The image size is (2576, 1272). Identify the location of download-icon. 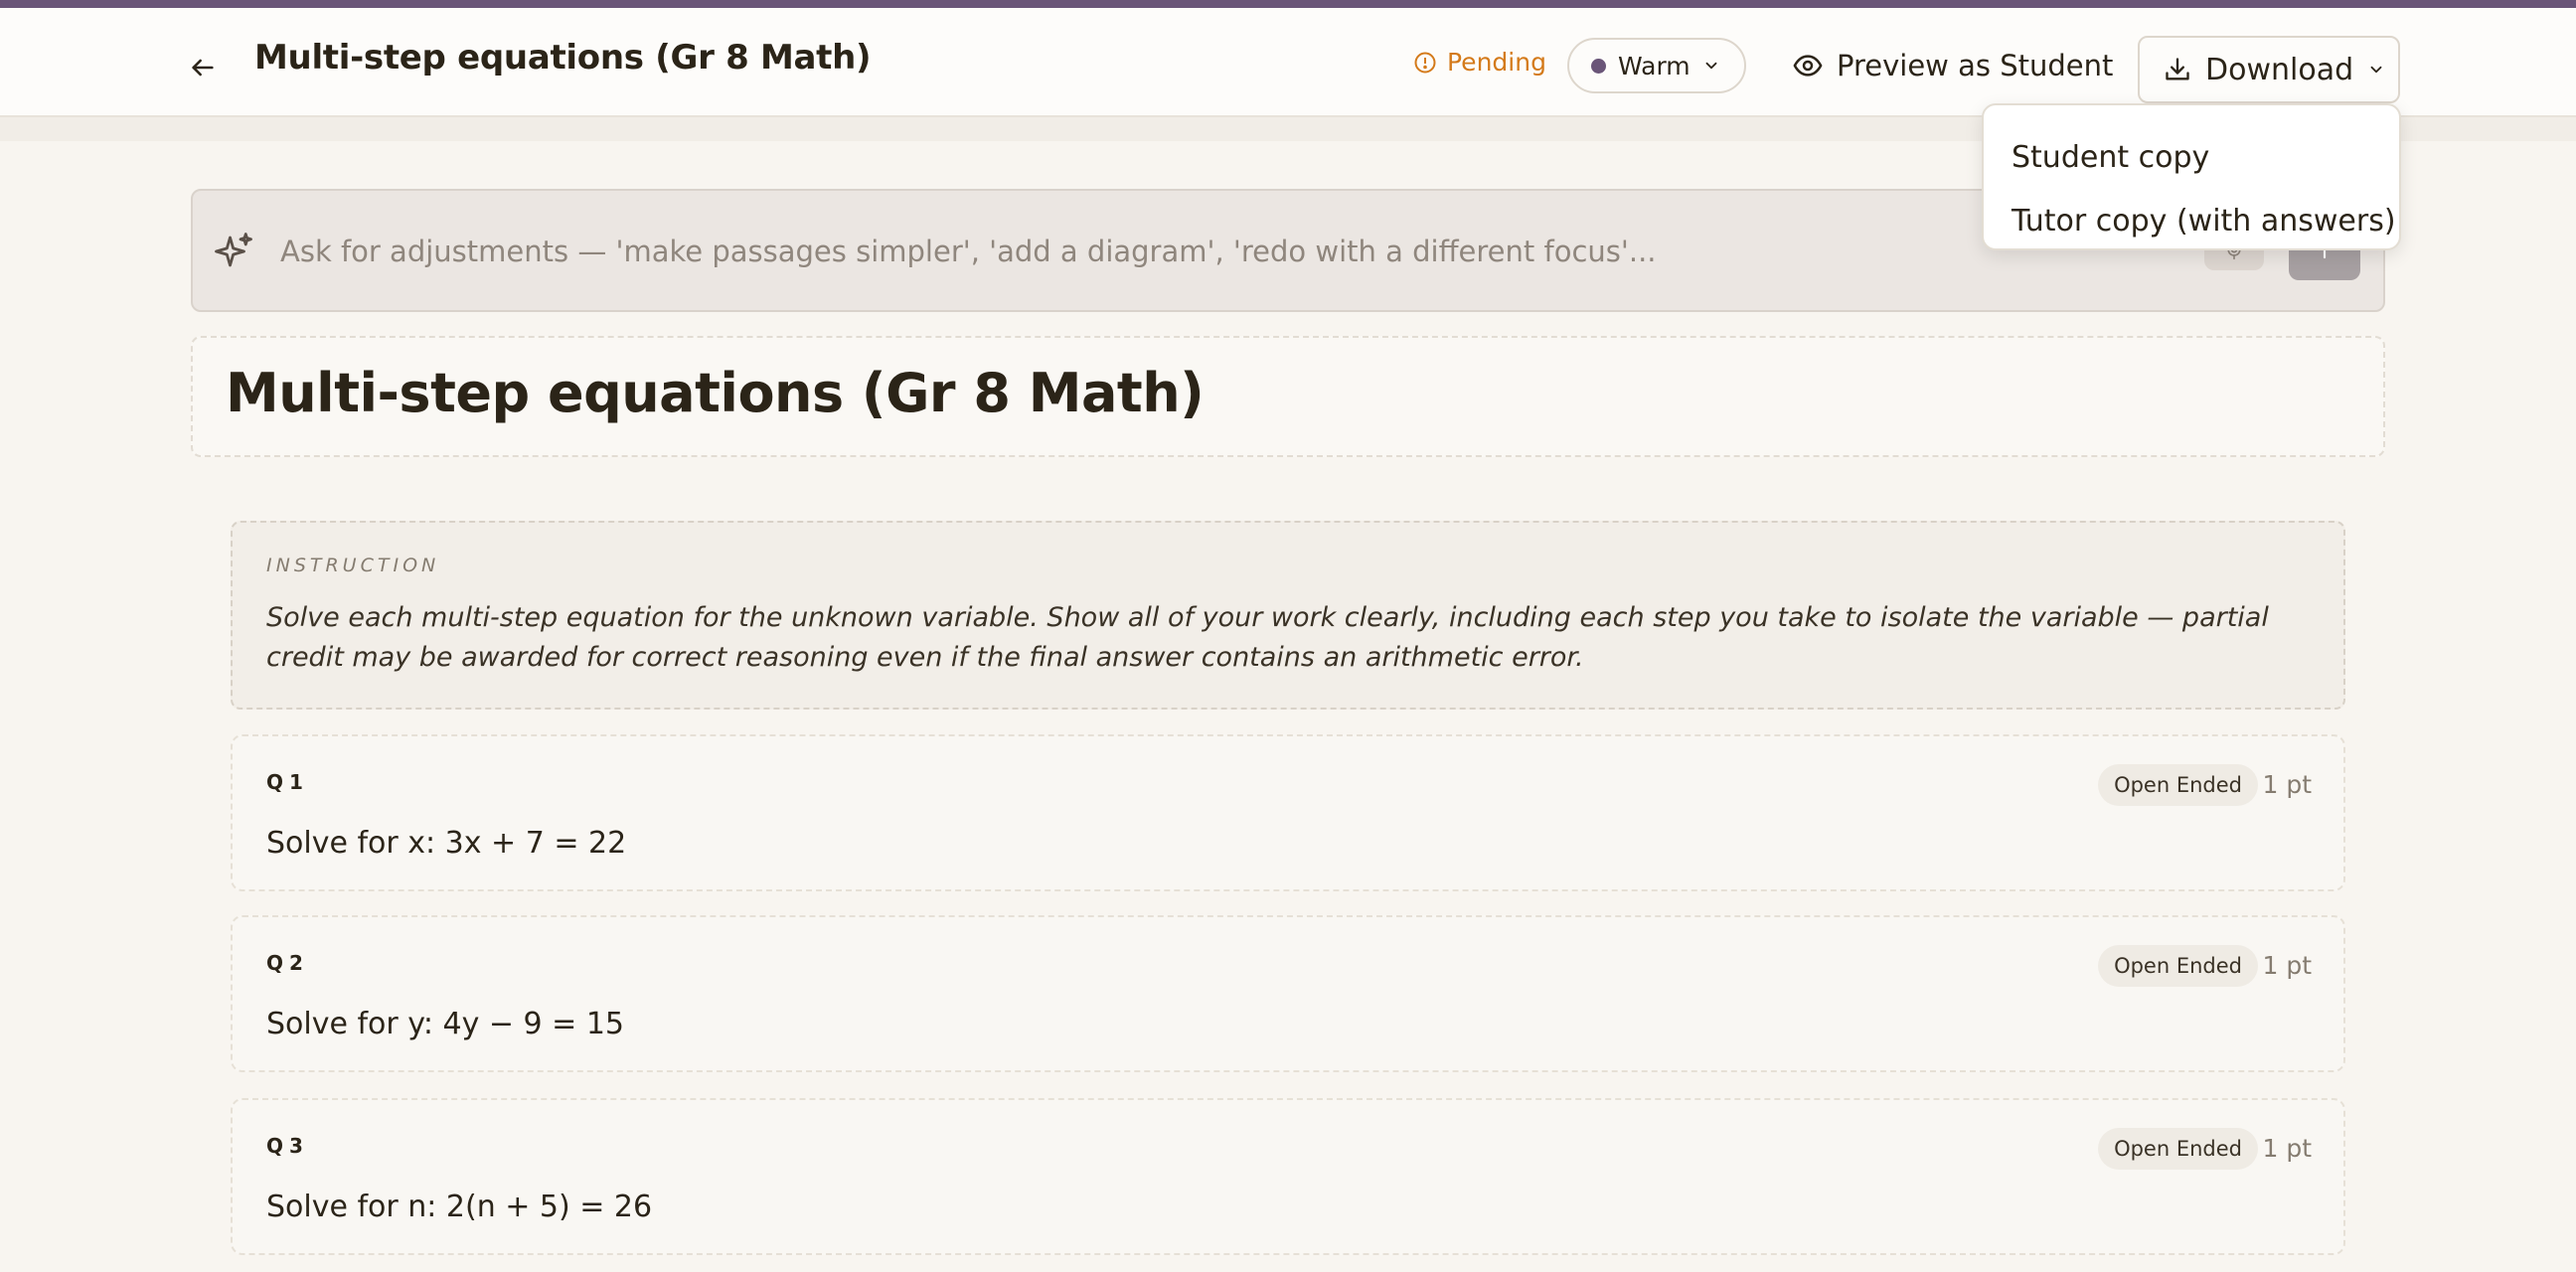
(2177, 69).